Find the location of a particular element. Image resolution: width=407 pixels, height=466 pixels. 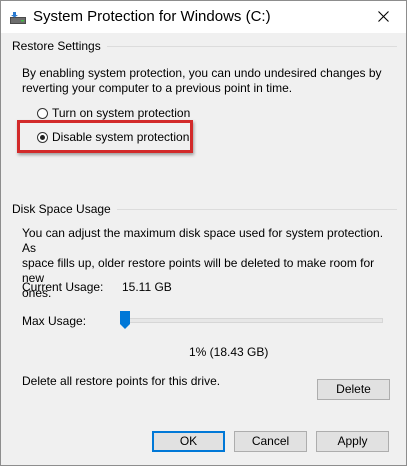

max-usage-label: Max Usage: is located at coordinates (54, 321).